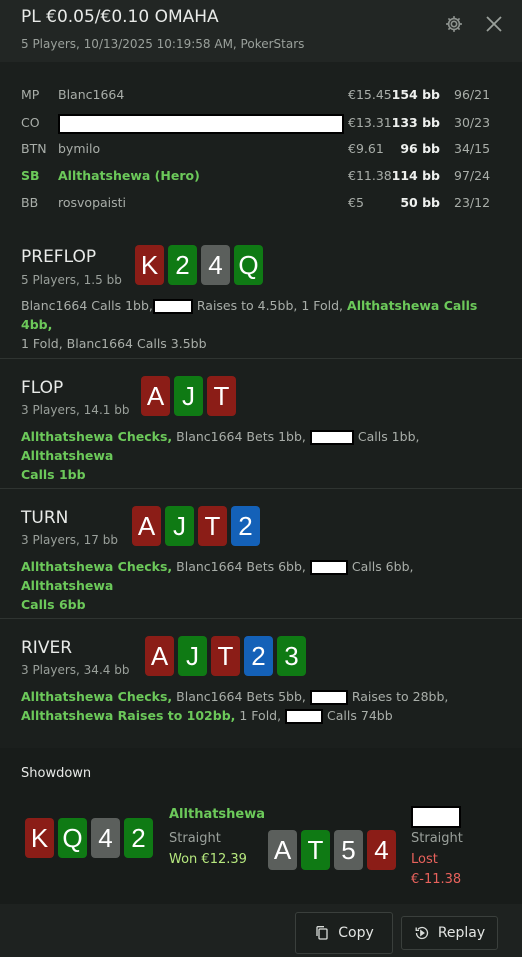  I want to click on playing-card: 3, so click(291, 656).